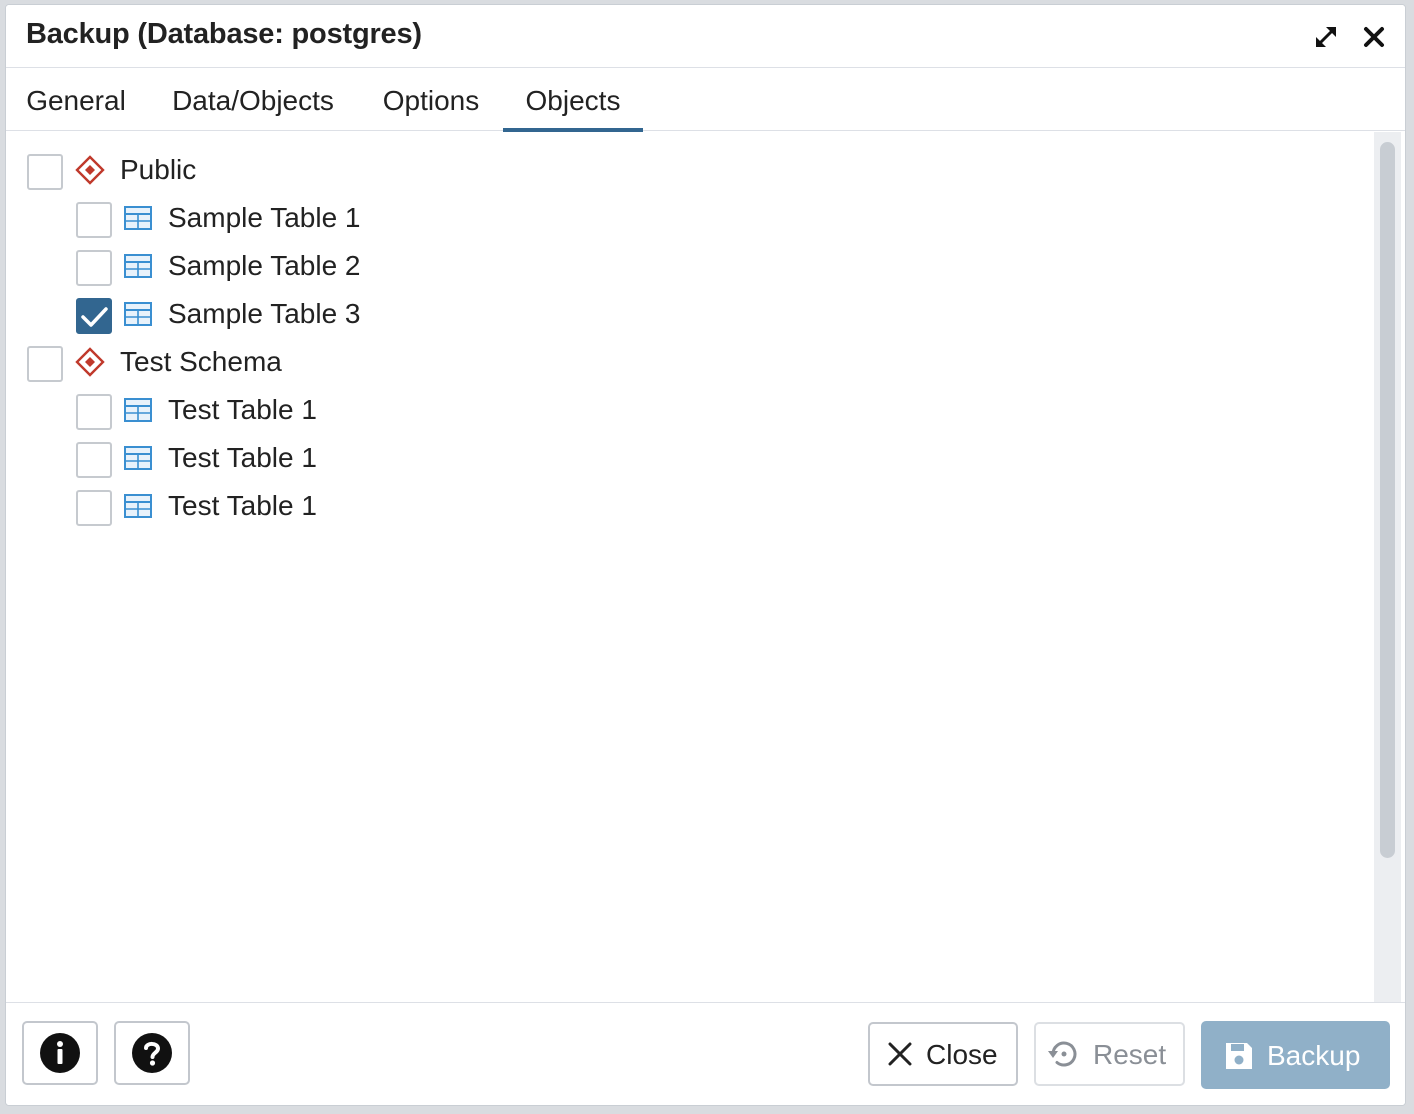 This screenshot has height=1114, width=1414. I want to click on dialog-title: Backup (Database: postgres), so click(224, 34).